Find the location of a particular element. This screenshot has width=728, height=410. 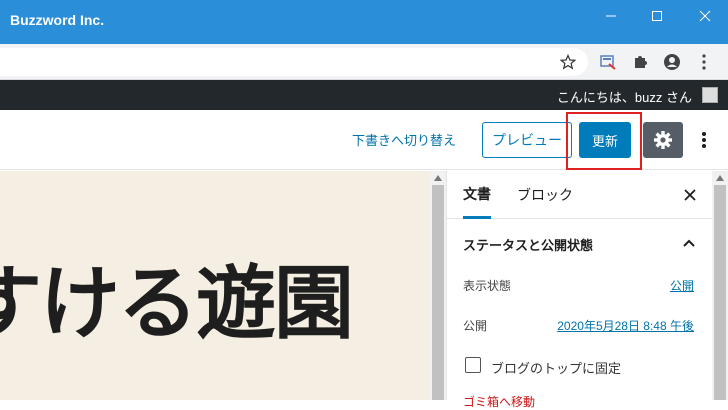

browser-menu-icon is located at coordinates (704, 62).